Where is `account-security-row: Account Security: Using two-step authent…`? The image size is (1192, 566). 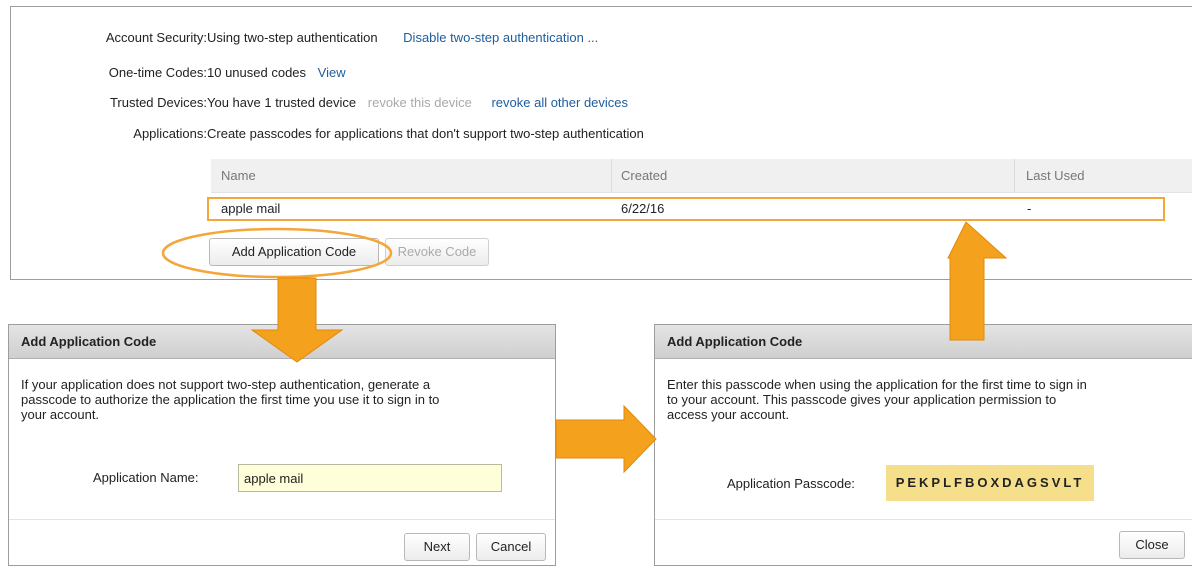
account-security-row: Account Security: Using two-step authent… is located at coordinates (601, 38).